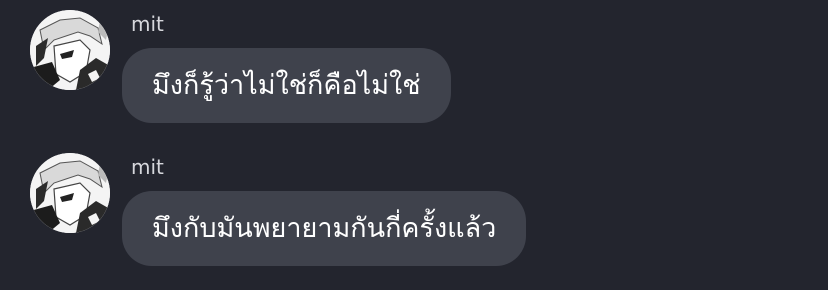 This screenshot has width=828, height=290. I want to click on sender-name: mit, so click(147, 167).